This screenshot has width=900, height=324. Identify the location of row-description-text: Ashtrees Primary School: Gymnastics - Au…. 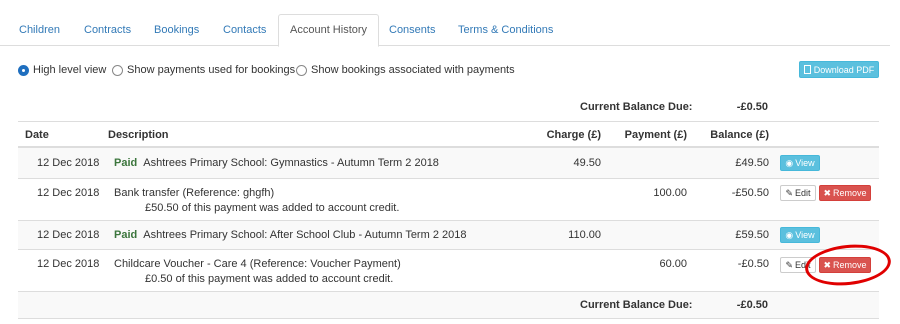
(291, 163).